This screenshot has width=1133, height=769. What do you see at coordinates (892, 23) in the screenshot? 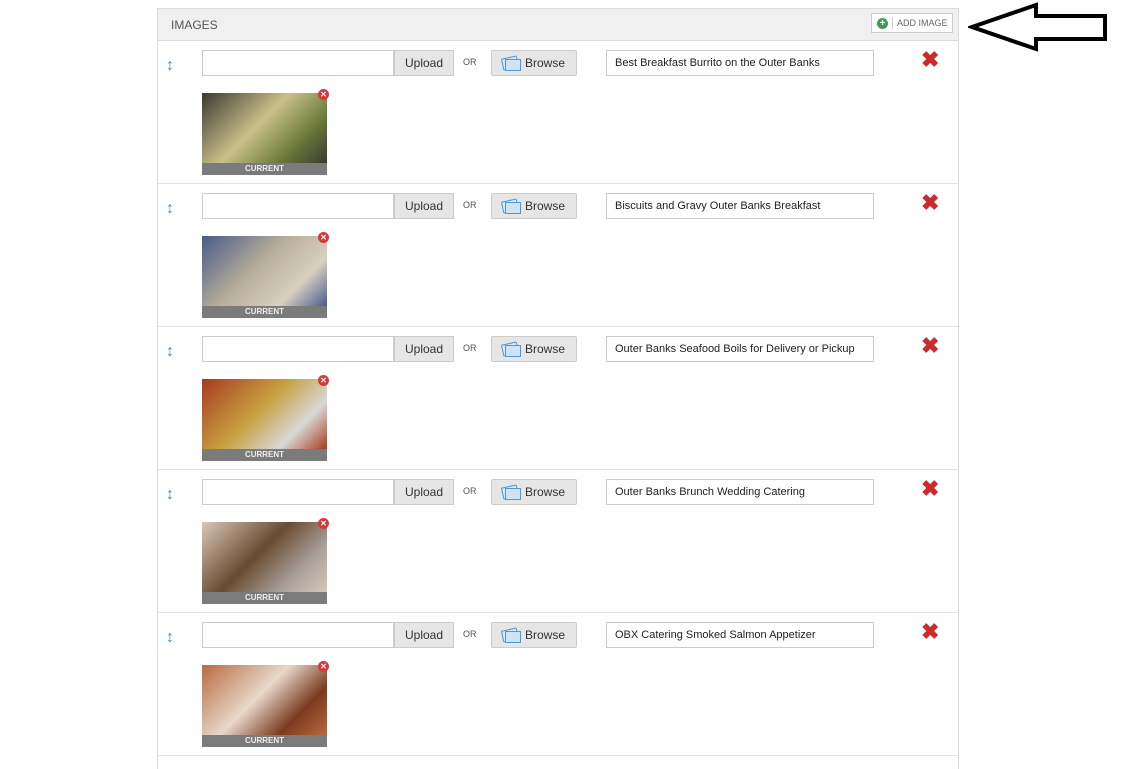
I see `divider` at bounding box center [892, 23].